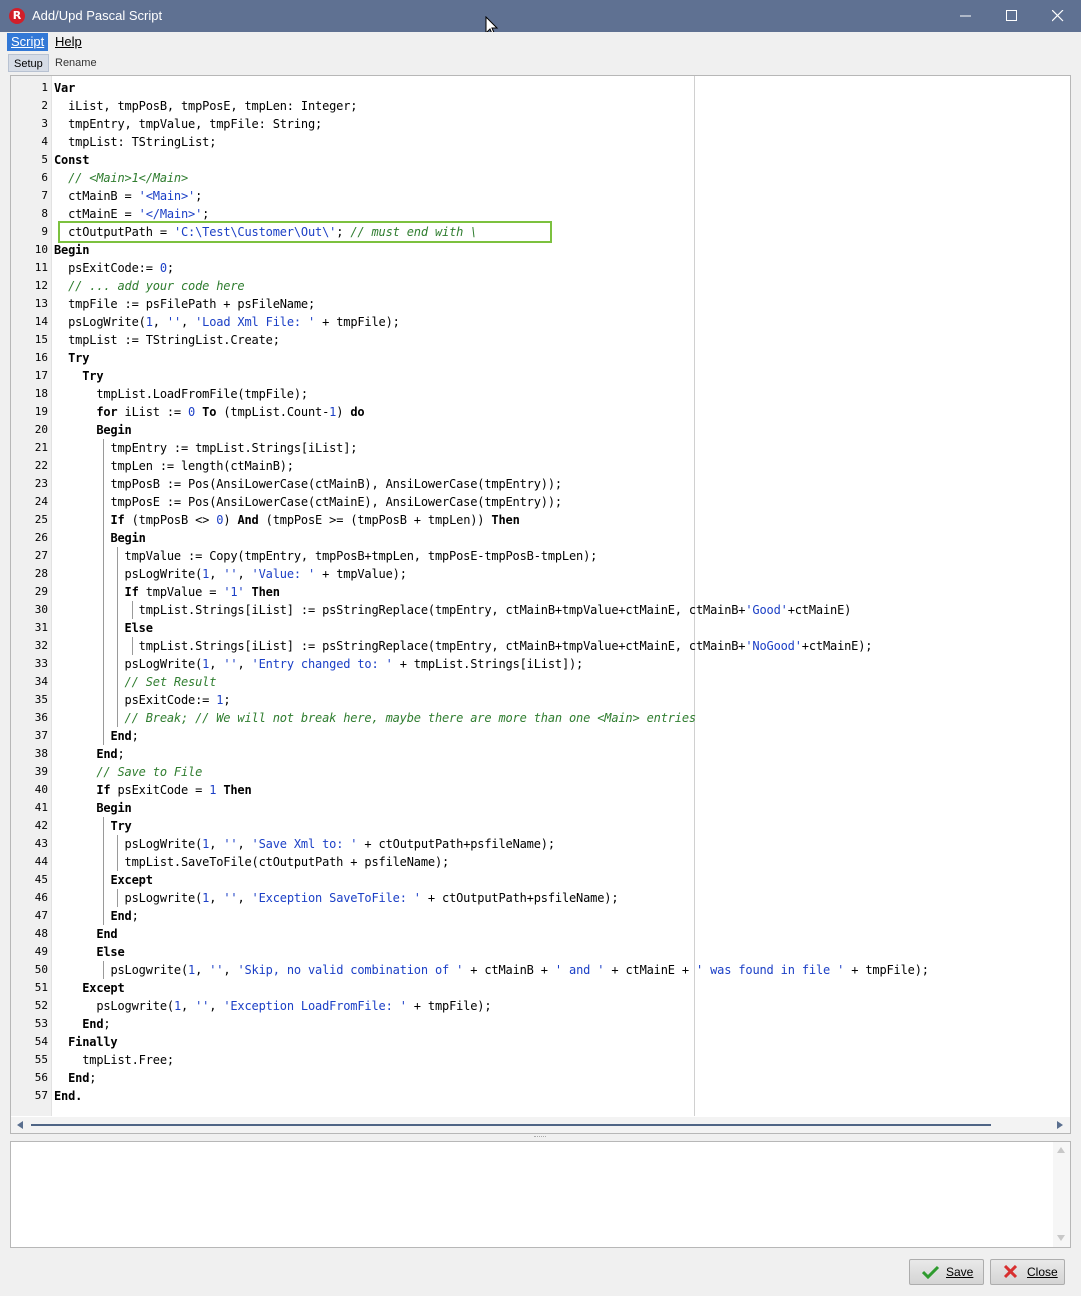 The height and width of the screenshot is (1296, 1081). Describe the element at coordinates (283, 574) in the screenshot. I see `code-token: 'Value: '` at that location.